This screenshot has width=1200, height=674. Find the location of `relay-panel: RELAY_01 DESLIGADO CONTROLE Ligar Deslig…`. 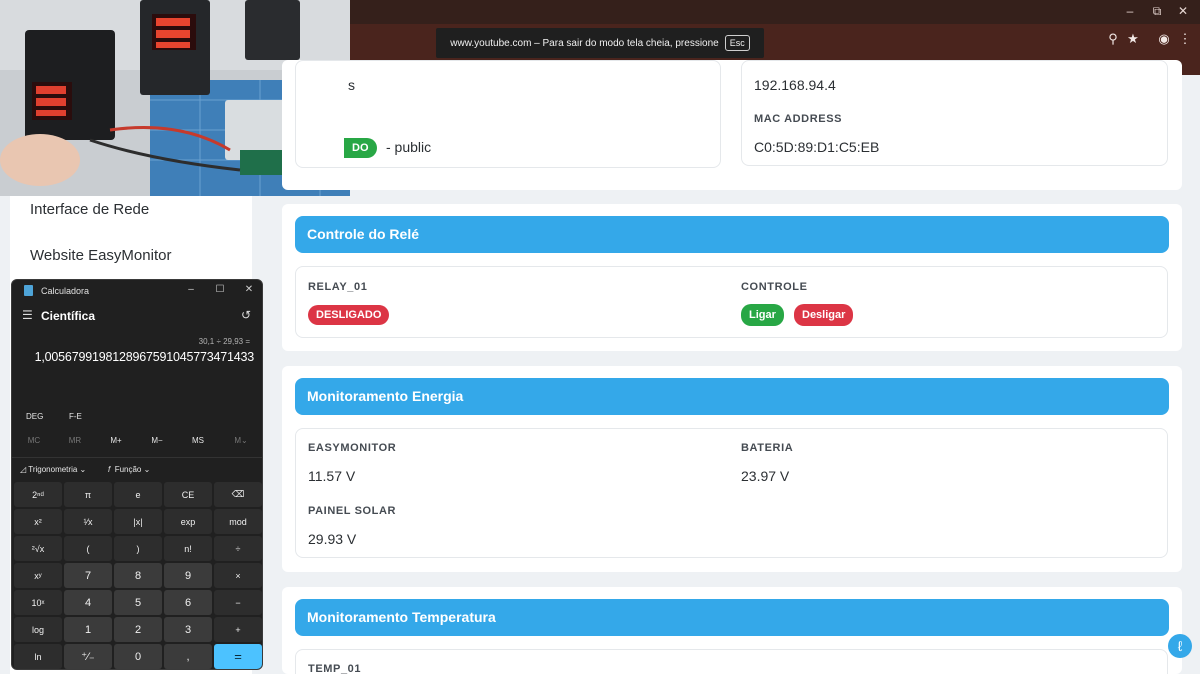

relay-panel: RELAY_01 DESLIGADO CONTROLE Ligar Deslig… is located at coordinates (731, 302).